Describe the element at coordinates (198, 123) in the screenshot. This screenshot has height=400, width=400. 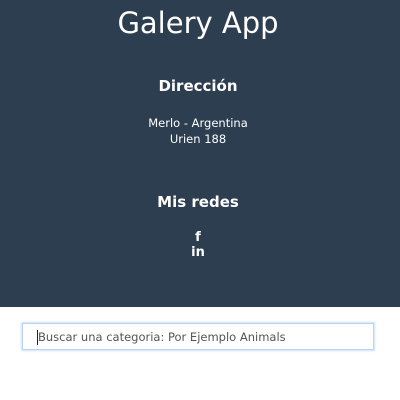
I see `address-city: Merlo - Argentina` at that location.